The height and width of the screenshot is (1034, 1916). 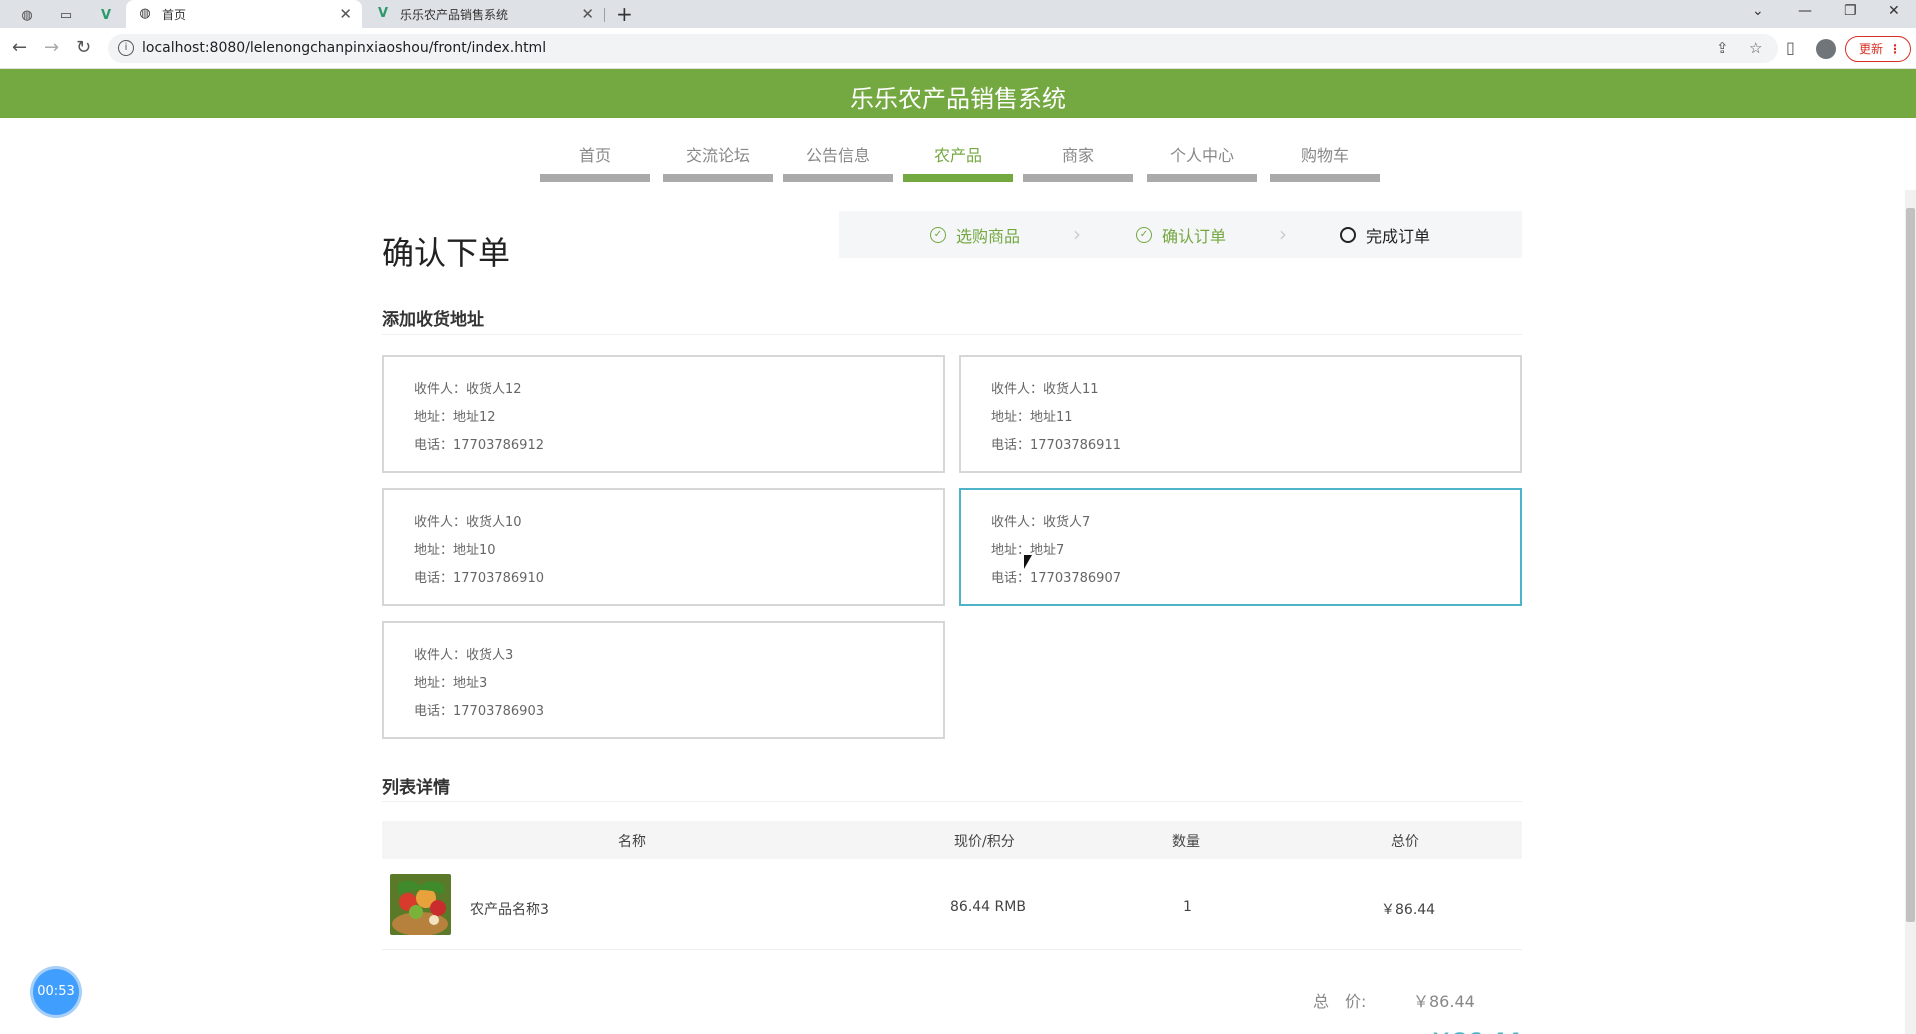 I want to click on site-header: 乐乐农产品销售系统, so click(x=958, y=93).